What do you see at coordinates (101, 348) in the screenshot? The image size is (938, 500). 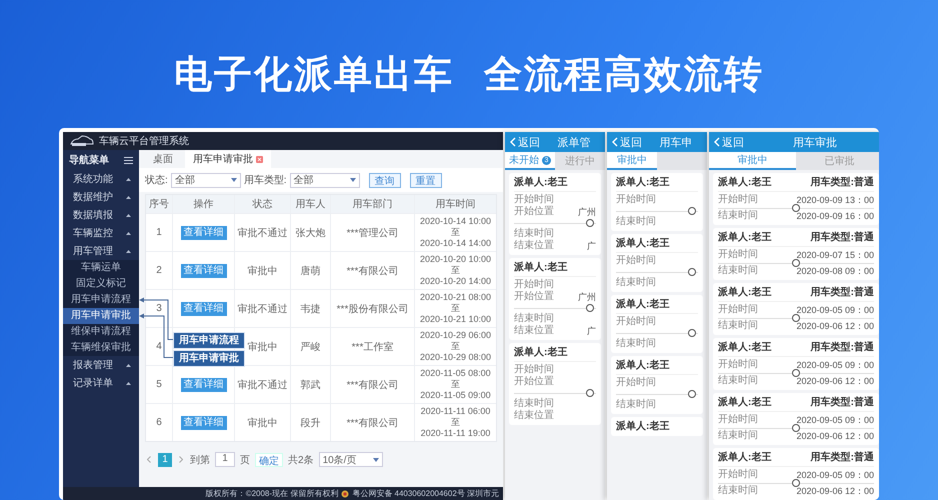 I see `submenu-item: 车辆维保审批` at bounding box center [101, 348].